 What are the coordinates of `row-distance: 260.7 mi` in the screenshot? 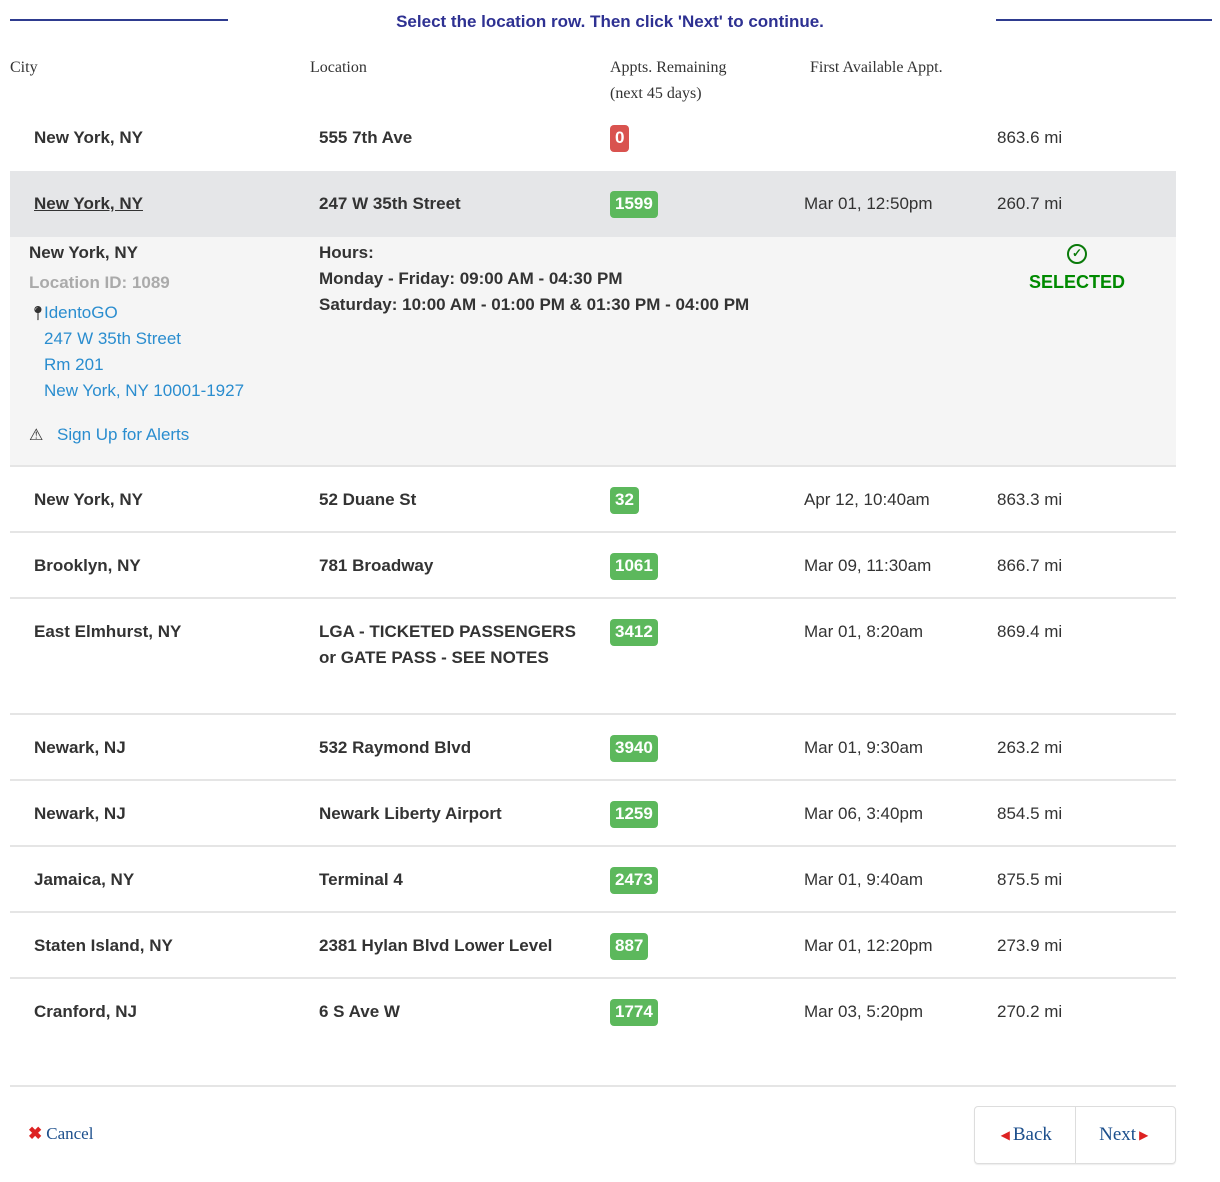 It's located at (1030, 203).